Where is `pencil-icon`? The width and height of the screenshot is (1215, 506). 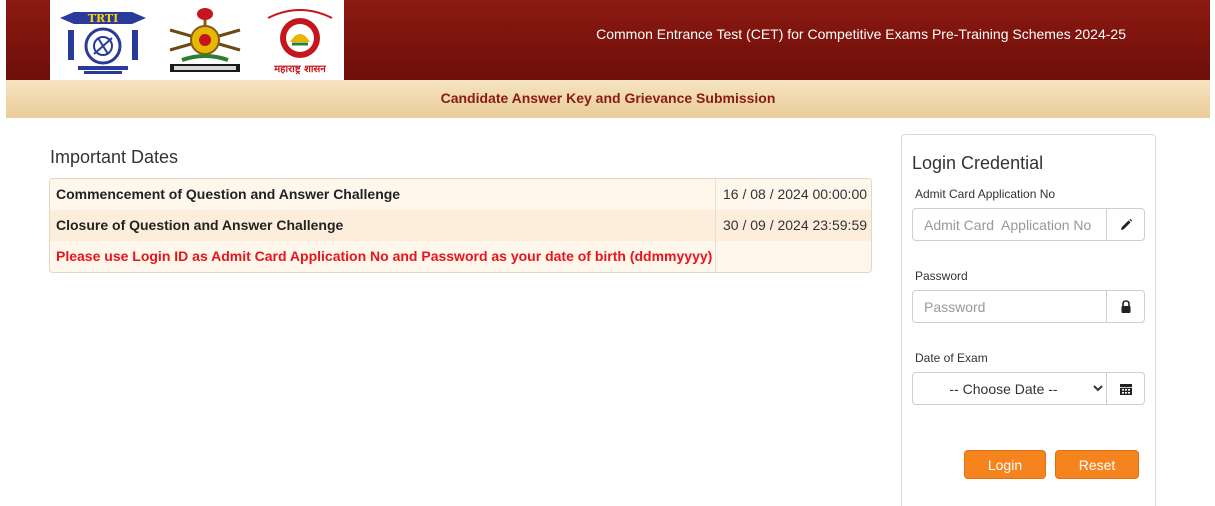 pencil-icon is located at coordinates (1125, 224).